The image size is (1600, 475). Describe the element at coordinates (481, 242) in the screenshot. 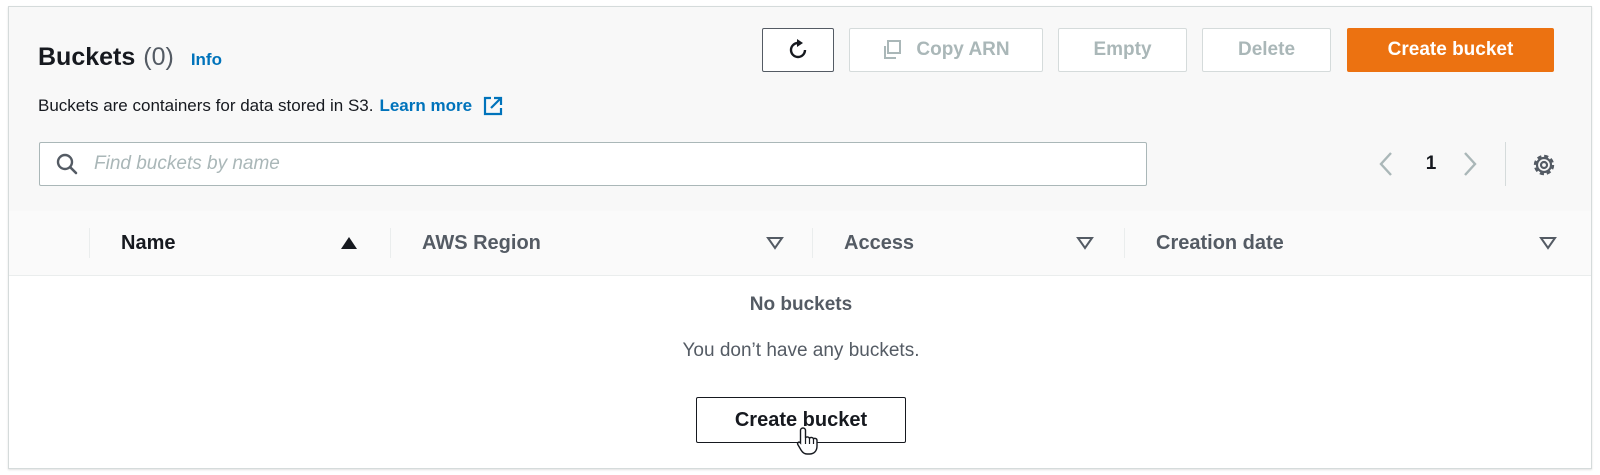

I see `column-label: AWS Region` at that location.